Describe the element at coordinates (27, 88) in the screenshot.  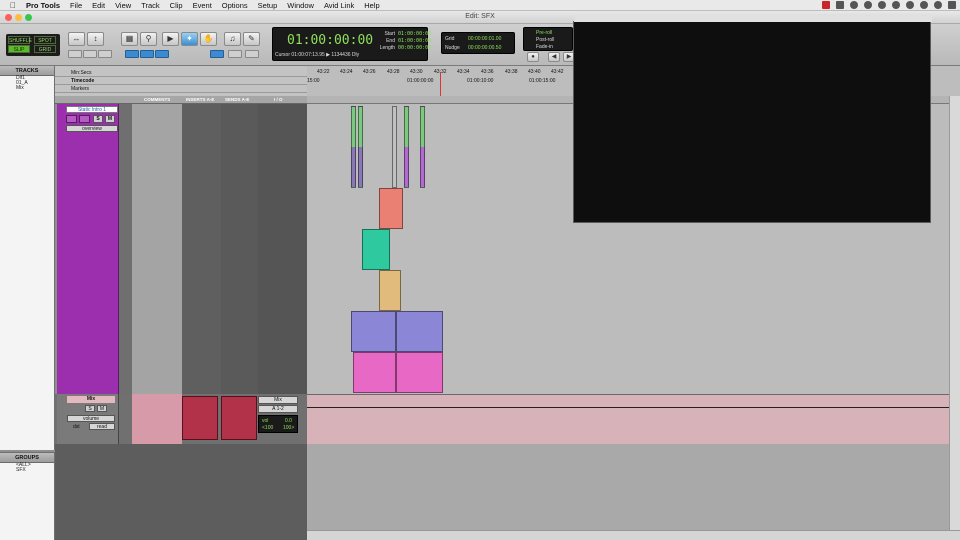
I see `track-list-item: Mix` at that location.